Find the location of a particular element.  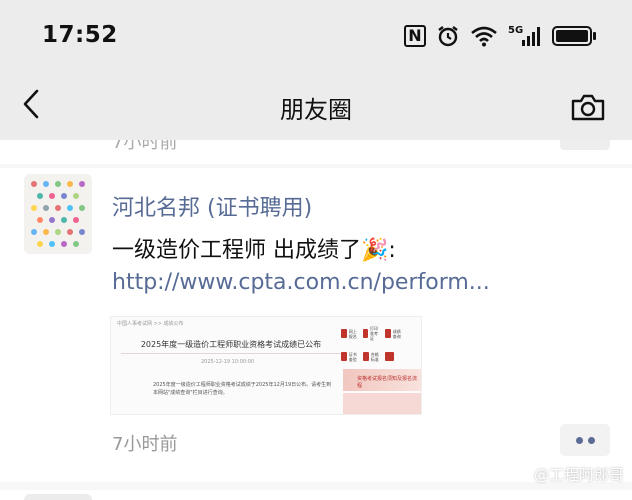

preview-tile: 证书查验 is located at coordinates (350, 357).